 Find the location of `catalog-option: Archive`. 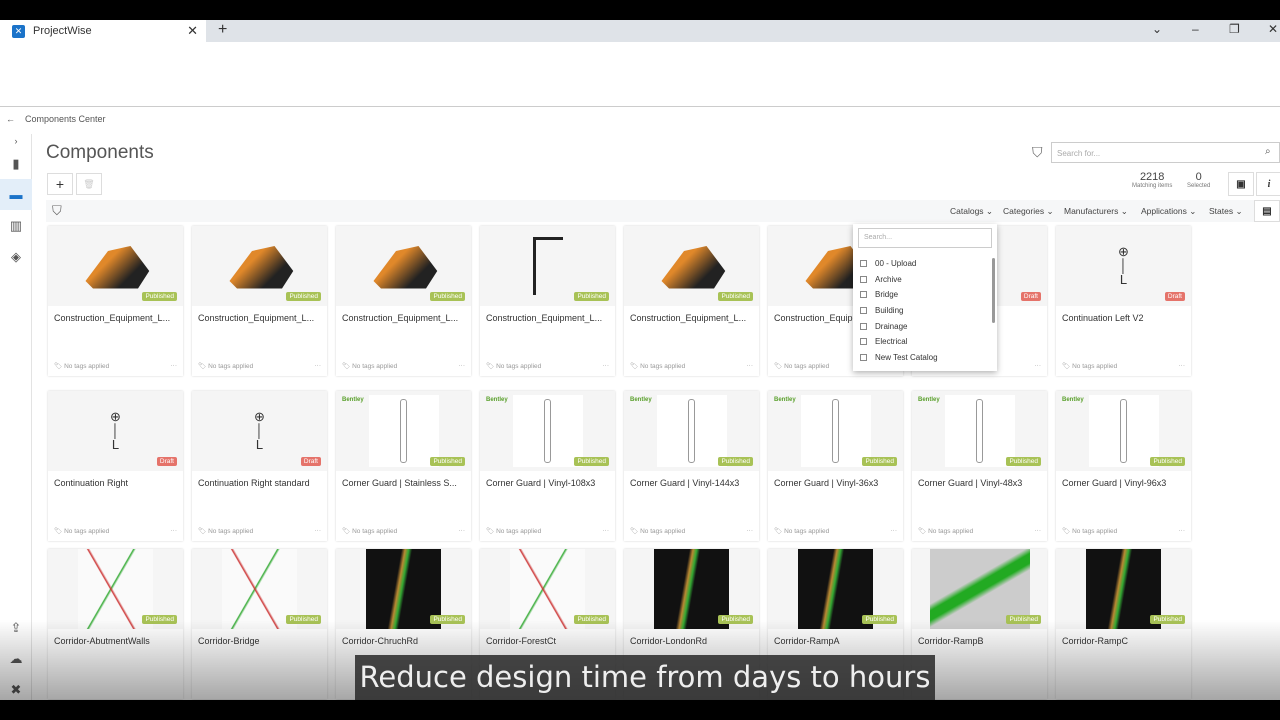

catalog-option: Archive is located at coordinates (925, 280).